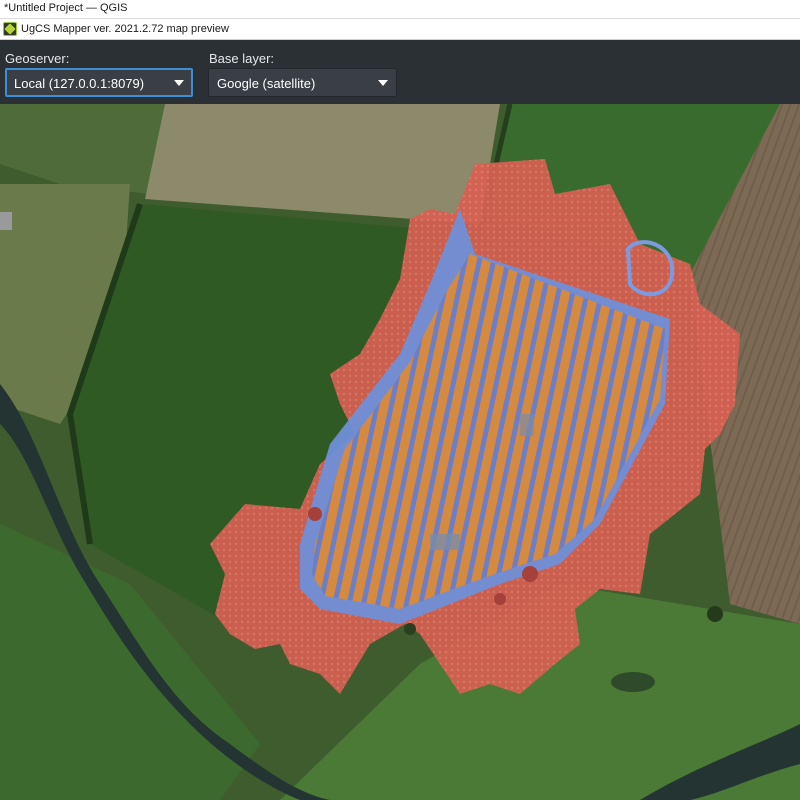 The height and width of the screenshot is (800, 800). What do you see at coordinates (10, 29) in the screenshot?
I see `ugcs-mapper-icon` at bounding box center [10, 29].